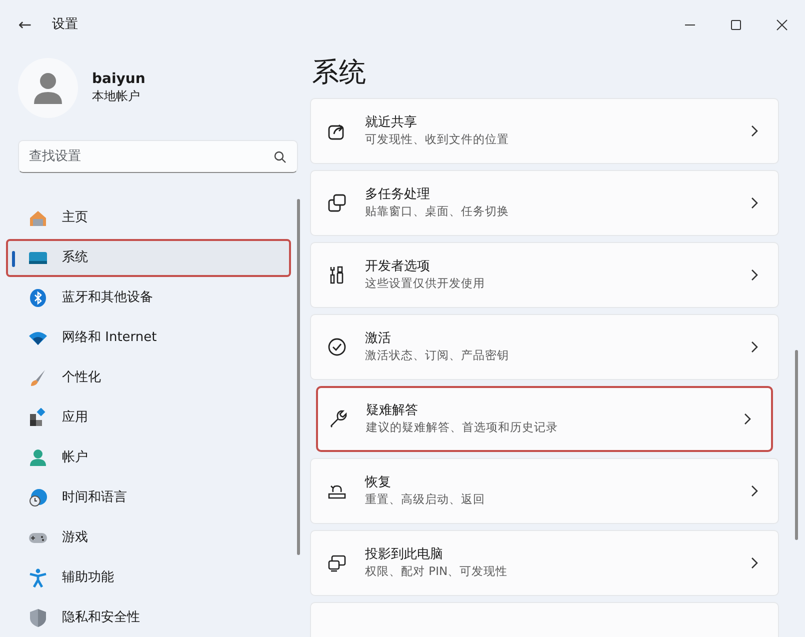 This screenshot has width=805, height=637. I want to click on setting-title: 投影到此电脑, so click(404, 555).